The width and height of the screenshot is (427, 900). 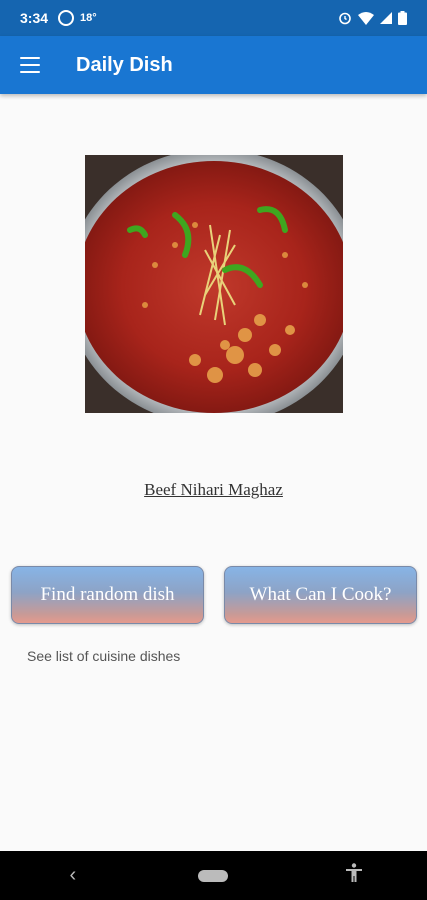 I want to click on find-random-dish-button: Find random dish, so click(x=107, y=595).